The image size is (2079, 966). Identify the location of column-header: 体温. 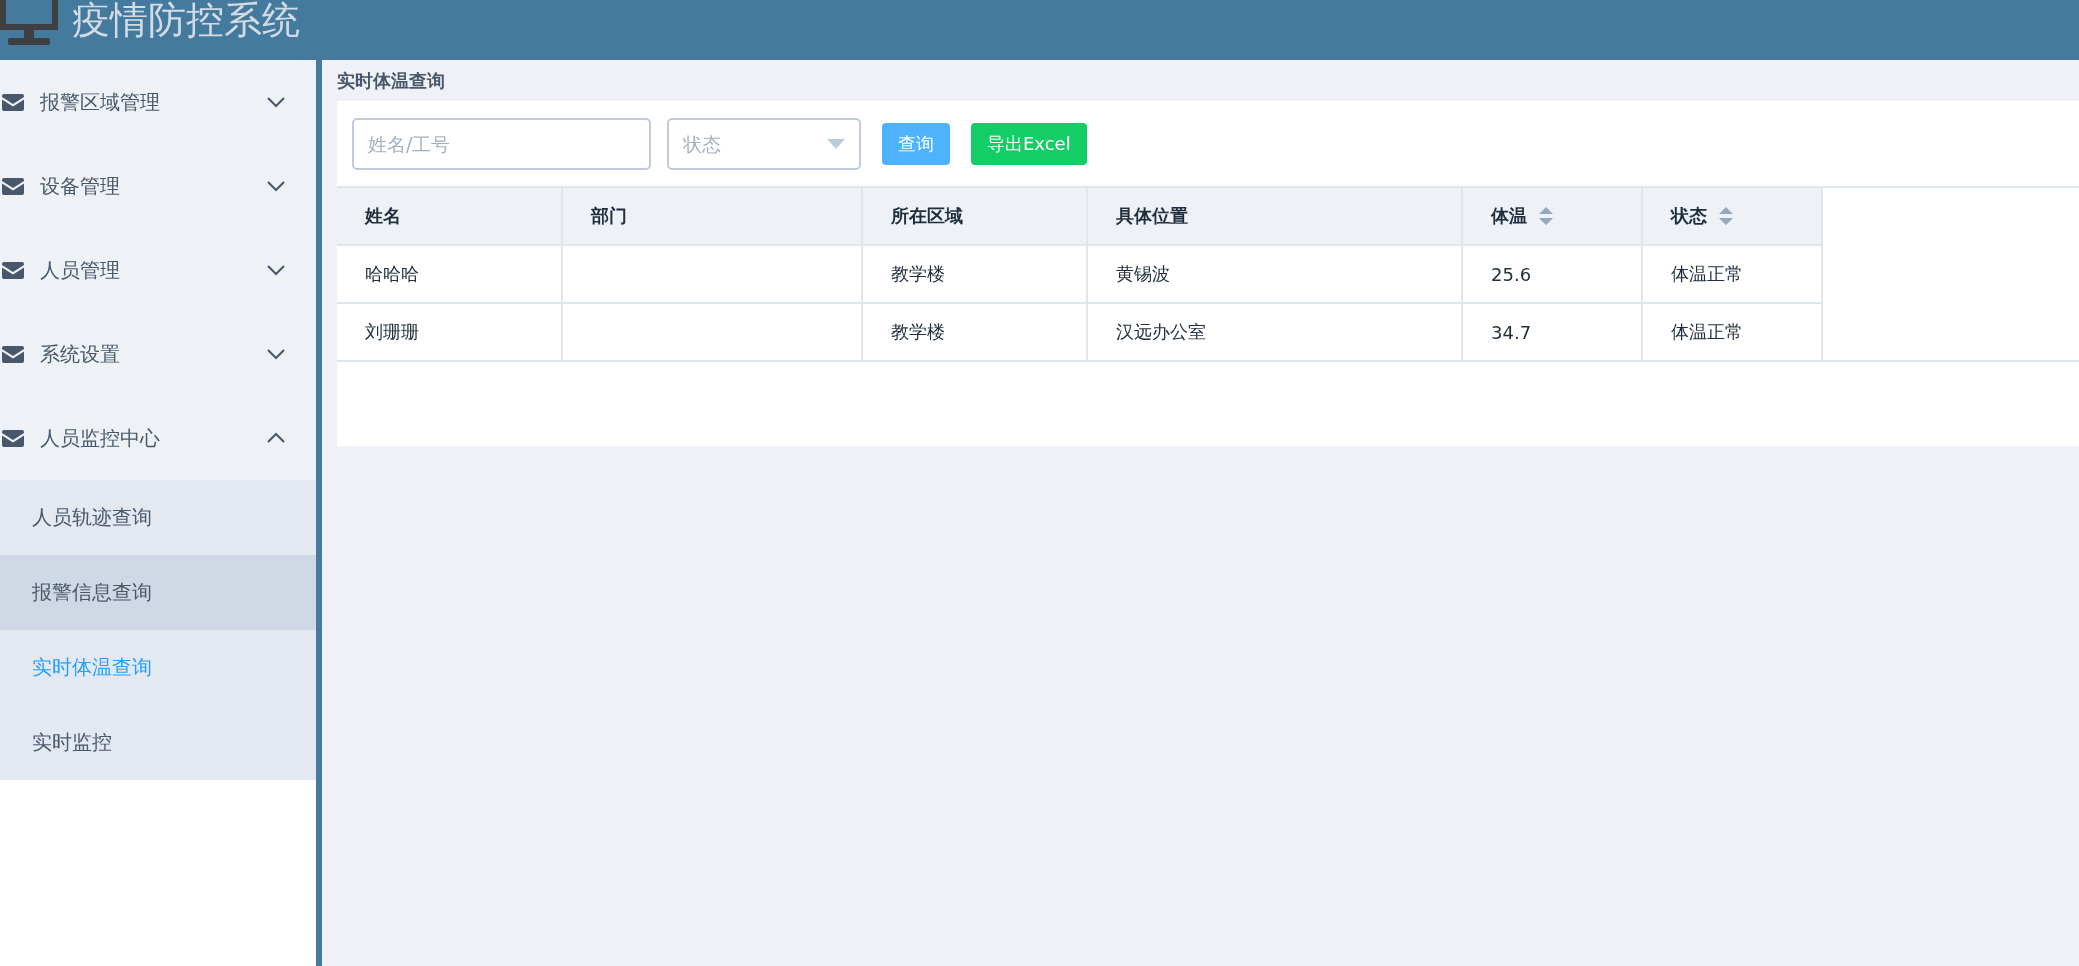
(1552, 216).